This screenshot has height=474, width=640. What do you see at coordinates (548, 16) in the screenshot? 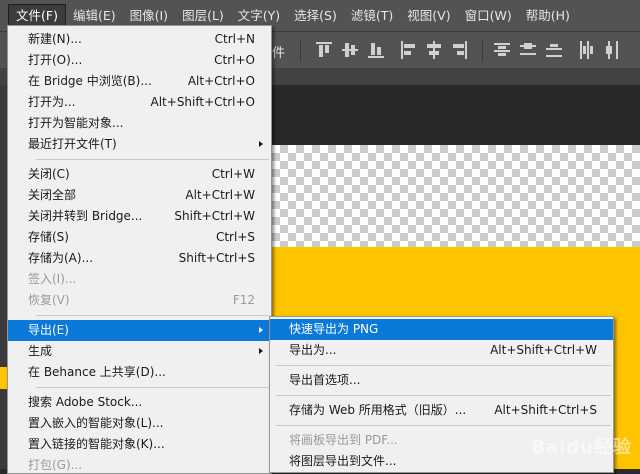
I see `menu-help: 帮助(H)` at bounding box center [548, 16].